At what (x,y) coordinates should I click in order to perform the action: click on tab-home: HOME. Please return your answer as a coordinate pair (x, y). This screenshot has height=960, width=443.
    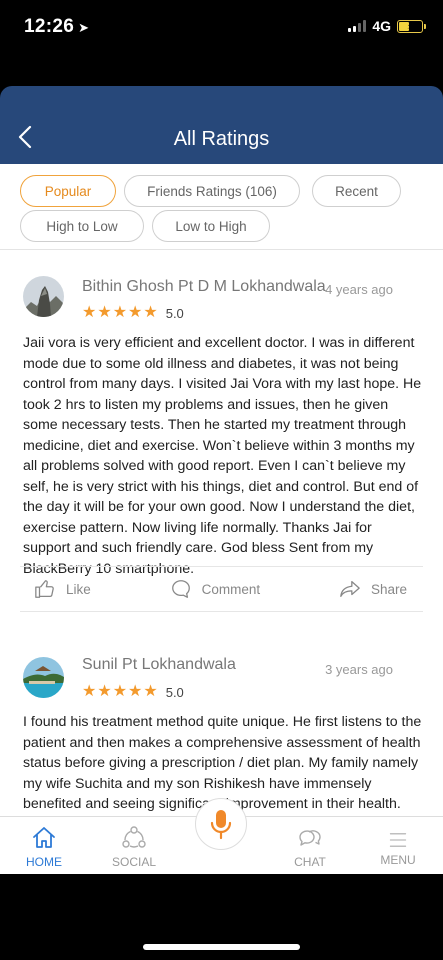
    Looking at the image, I should click on (44, 847).